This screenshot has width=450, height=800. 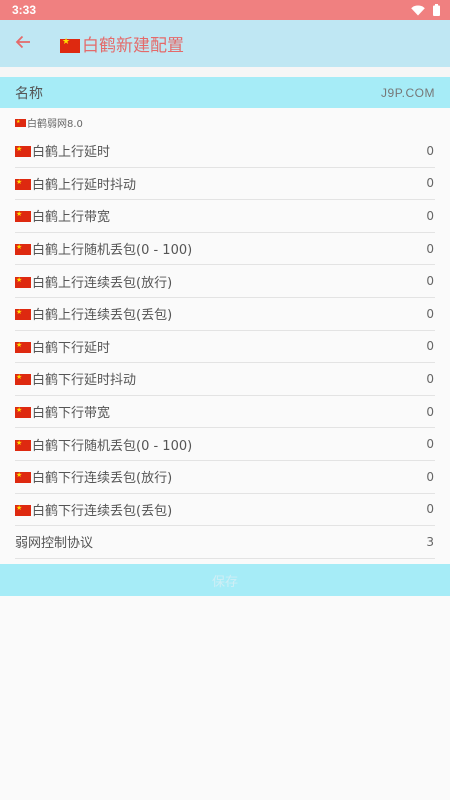 What do you see at coordinates (71, 218) in the screenshot?
I see `list-item-text: 白鹤上行带宽` at bounding box center [71, 218].